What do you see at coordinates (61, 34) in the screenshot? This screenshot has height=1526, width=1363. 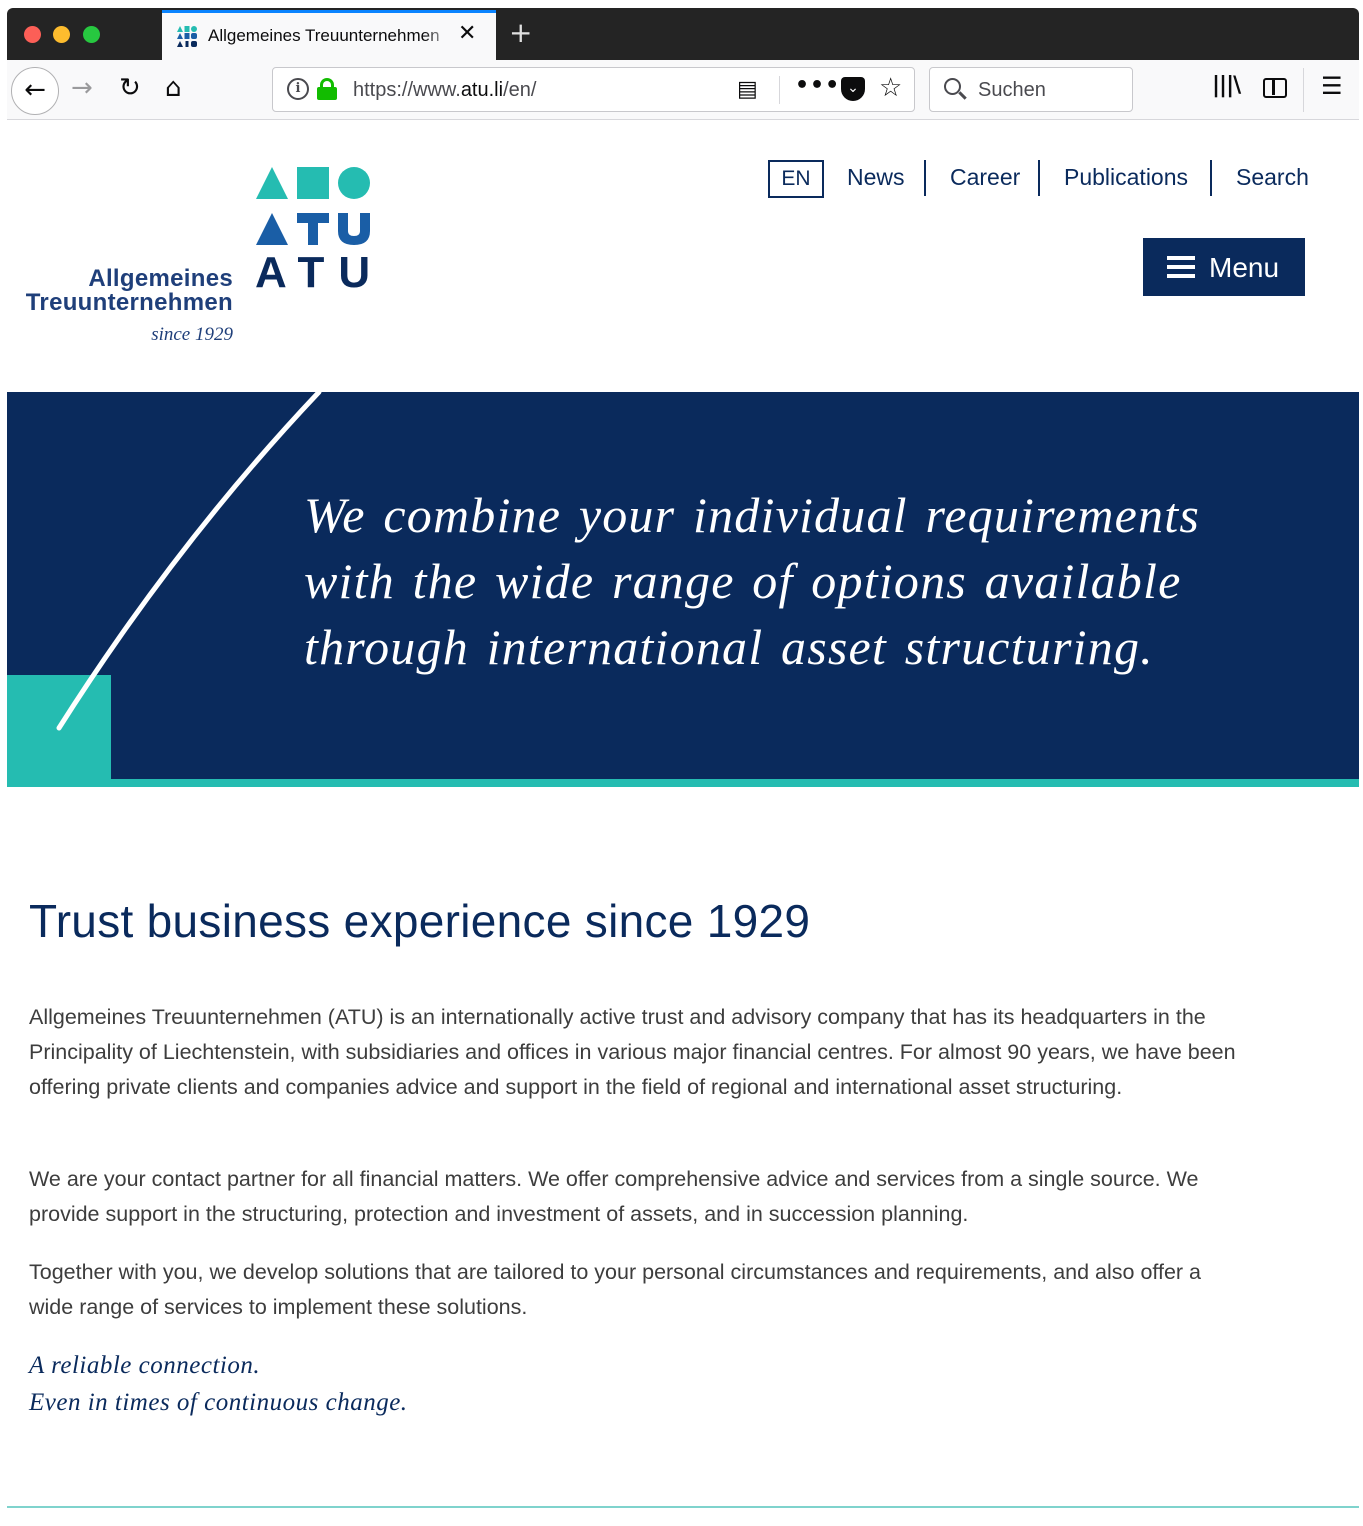 I see `minimize-window-button` at bounding box center [61, 34].